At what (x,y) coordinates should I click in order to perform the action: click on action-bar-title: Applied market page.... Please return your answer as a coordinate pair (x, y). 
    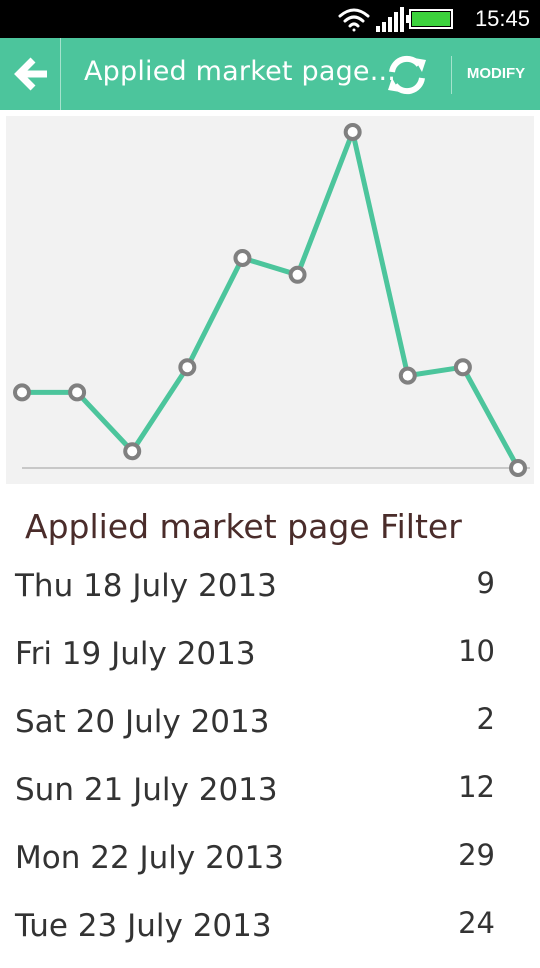
    Looking at the image, I should click on (240, 71).